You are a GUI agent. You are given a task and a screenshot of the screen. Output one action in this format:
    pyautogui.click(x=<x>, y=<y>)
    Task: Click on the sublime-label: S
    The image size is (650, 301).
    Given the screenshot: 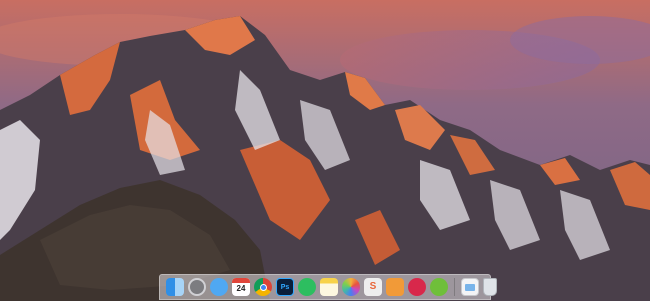 What is the action you would take?
    pyautogui.click(x=373, y=286)
    